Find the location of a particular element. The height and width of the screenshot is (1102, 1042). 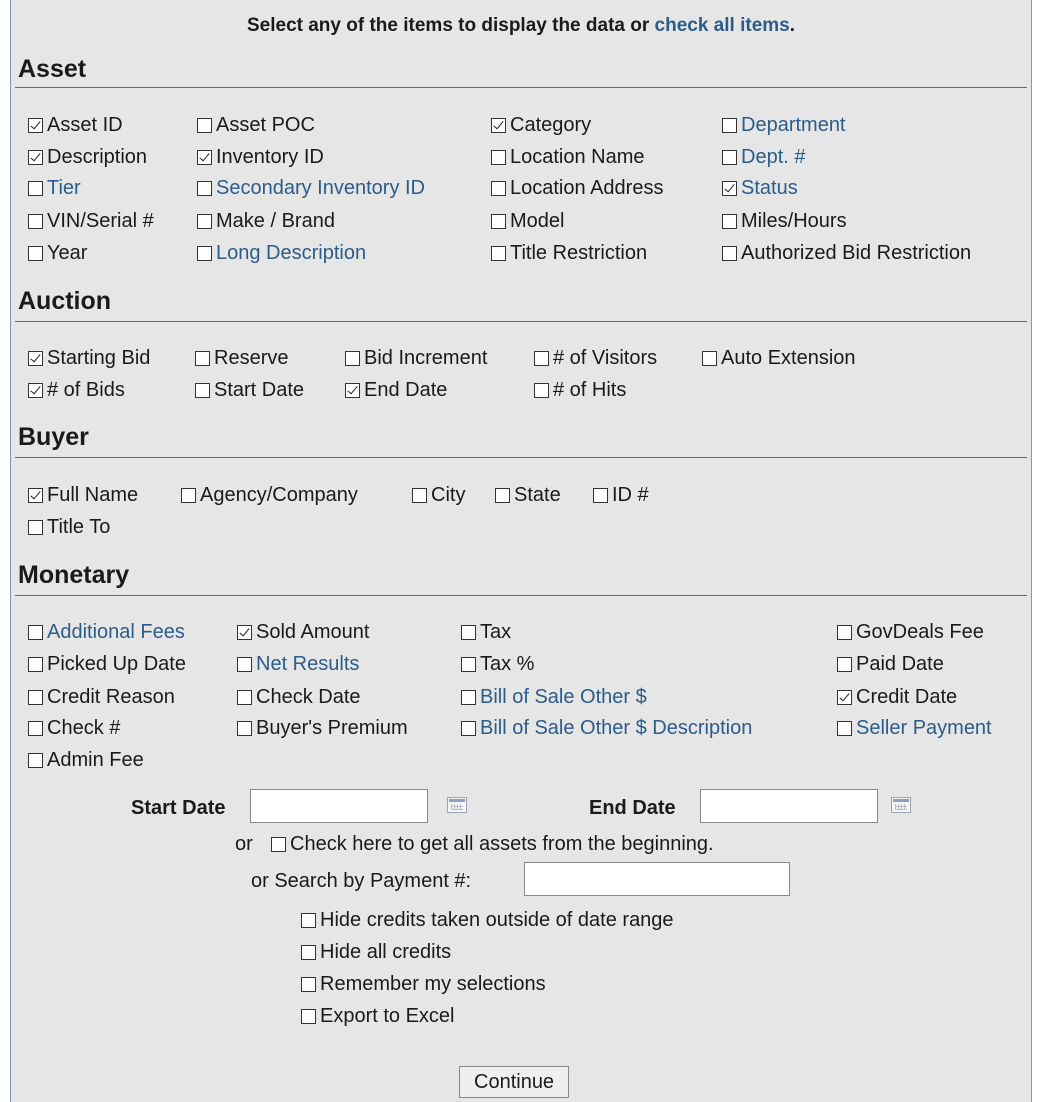

tax-percent-checkbox: Tax % is located at coordinates (497, 664).